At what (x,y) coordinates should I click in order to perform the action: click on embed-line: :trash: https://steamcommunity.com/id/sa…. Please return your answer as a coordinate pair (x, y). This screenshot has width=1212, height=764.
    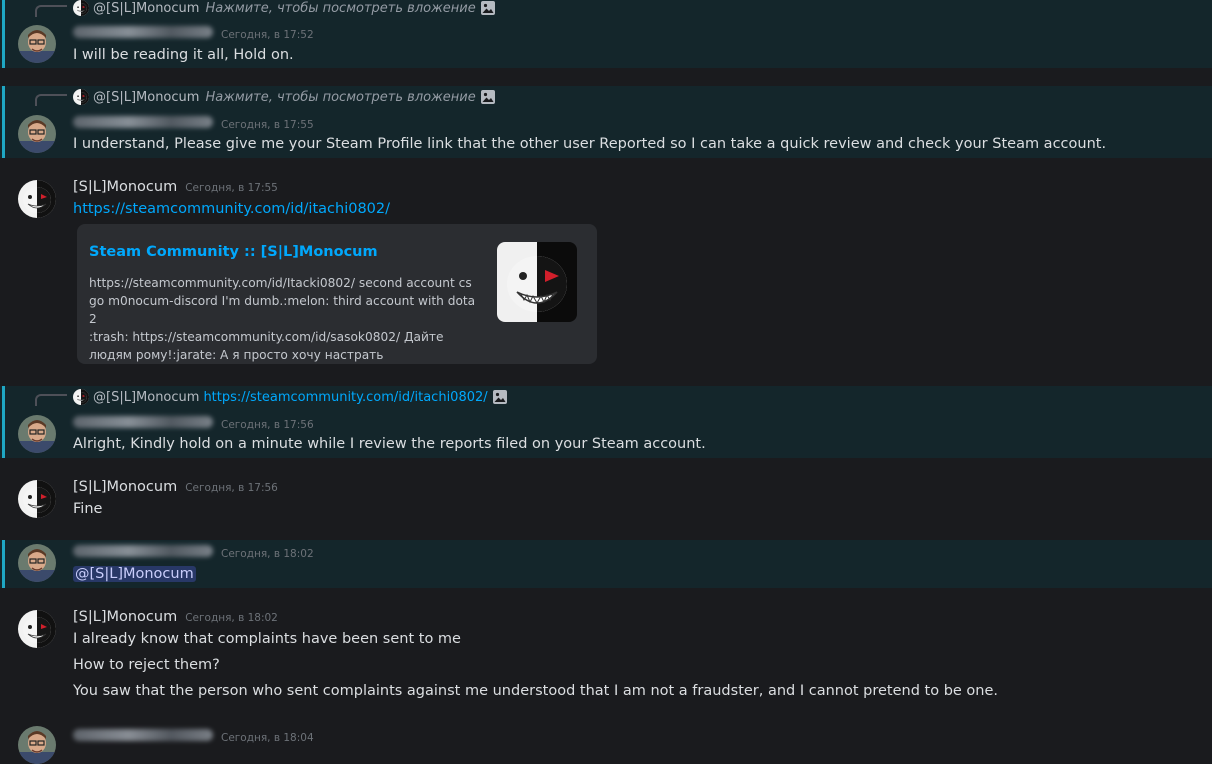
    Looking at the image, I should click on (266, 337).